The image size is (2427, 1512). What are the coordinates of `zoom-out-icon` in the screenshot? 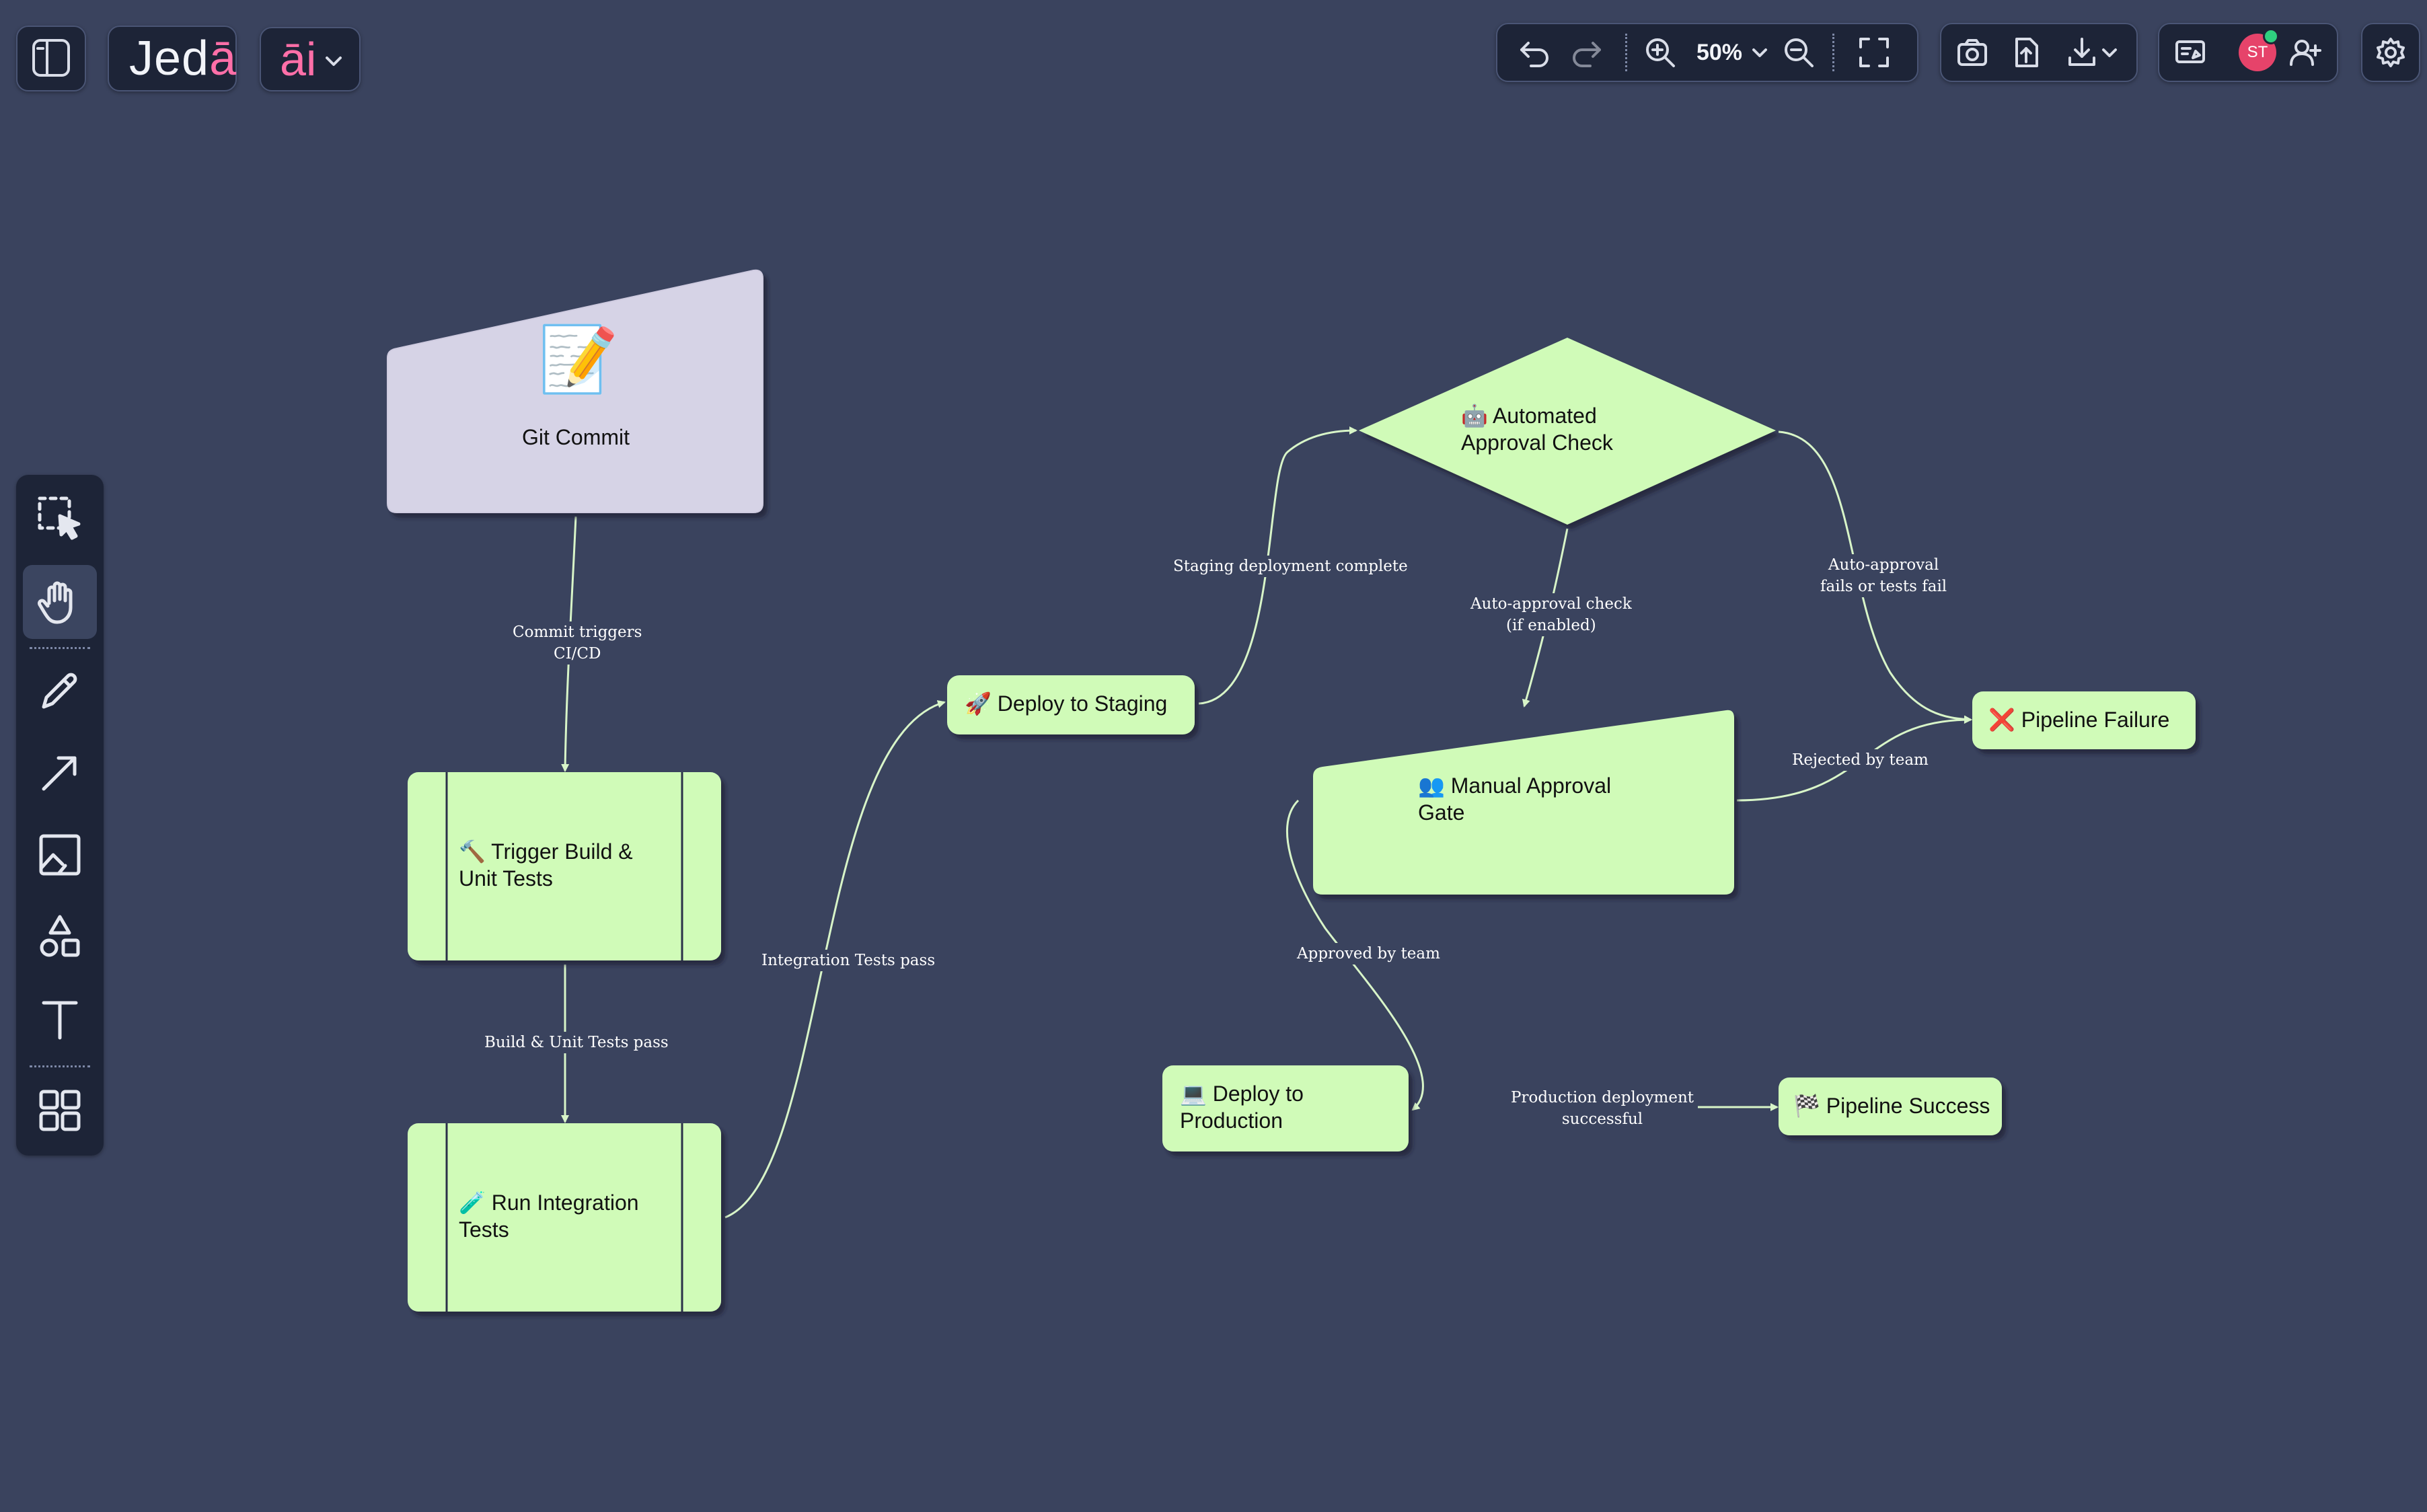 It's located at (1800, 53).